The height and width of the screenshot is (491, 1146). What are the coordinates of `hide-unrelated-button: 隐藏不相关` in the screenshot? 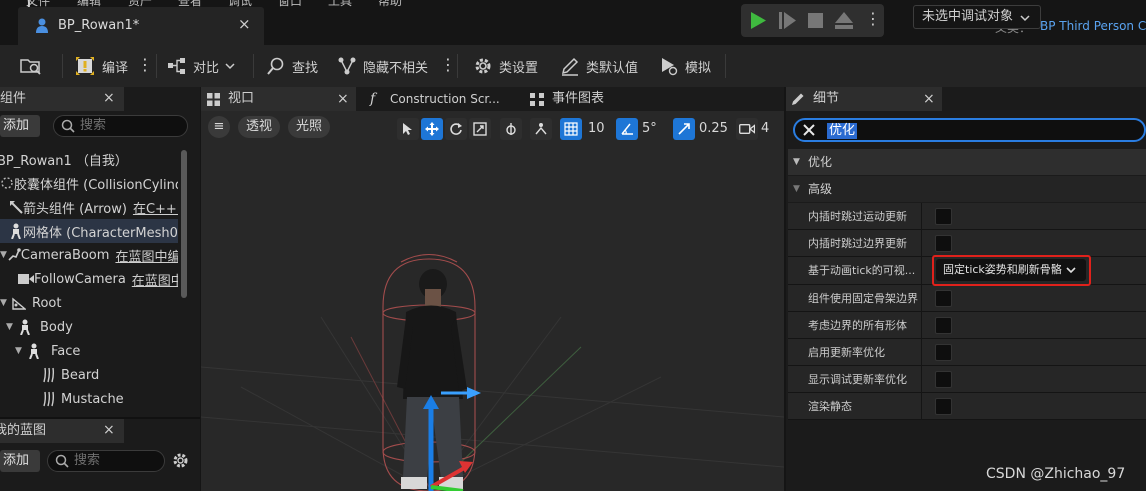 It's located at (382, 66).